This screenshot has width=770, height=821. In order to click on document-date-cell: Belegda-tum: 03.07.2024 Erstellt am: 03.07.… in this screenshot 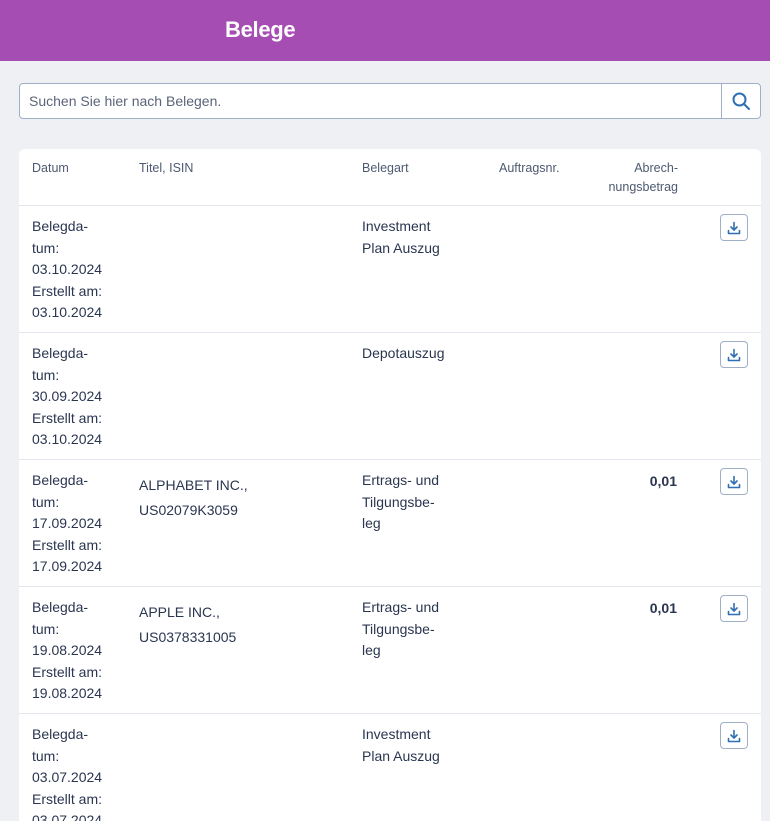, I will do `click(67, 773)`.